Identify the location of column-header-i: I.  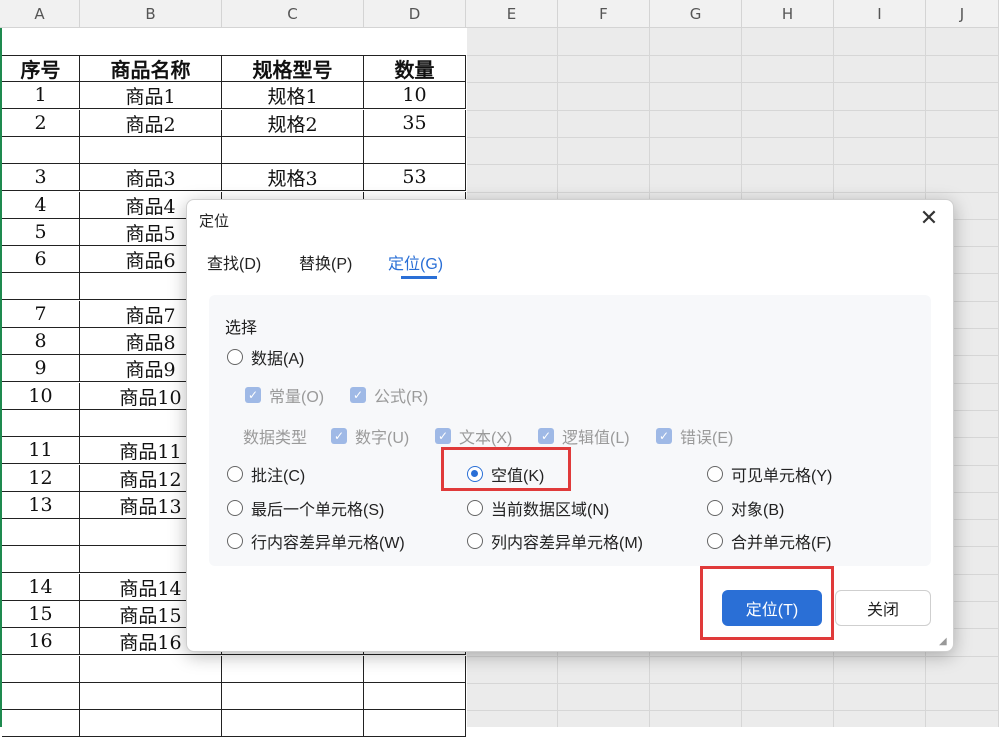
(880, 14).